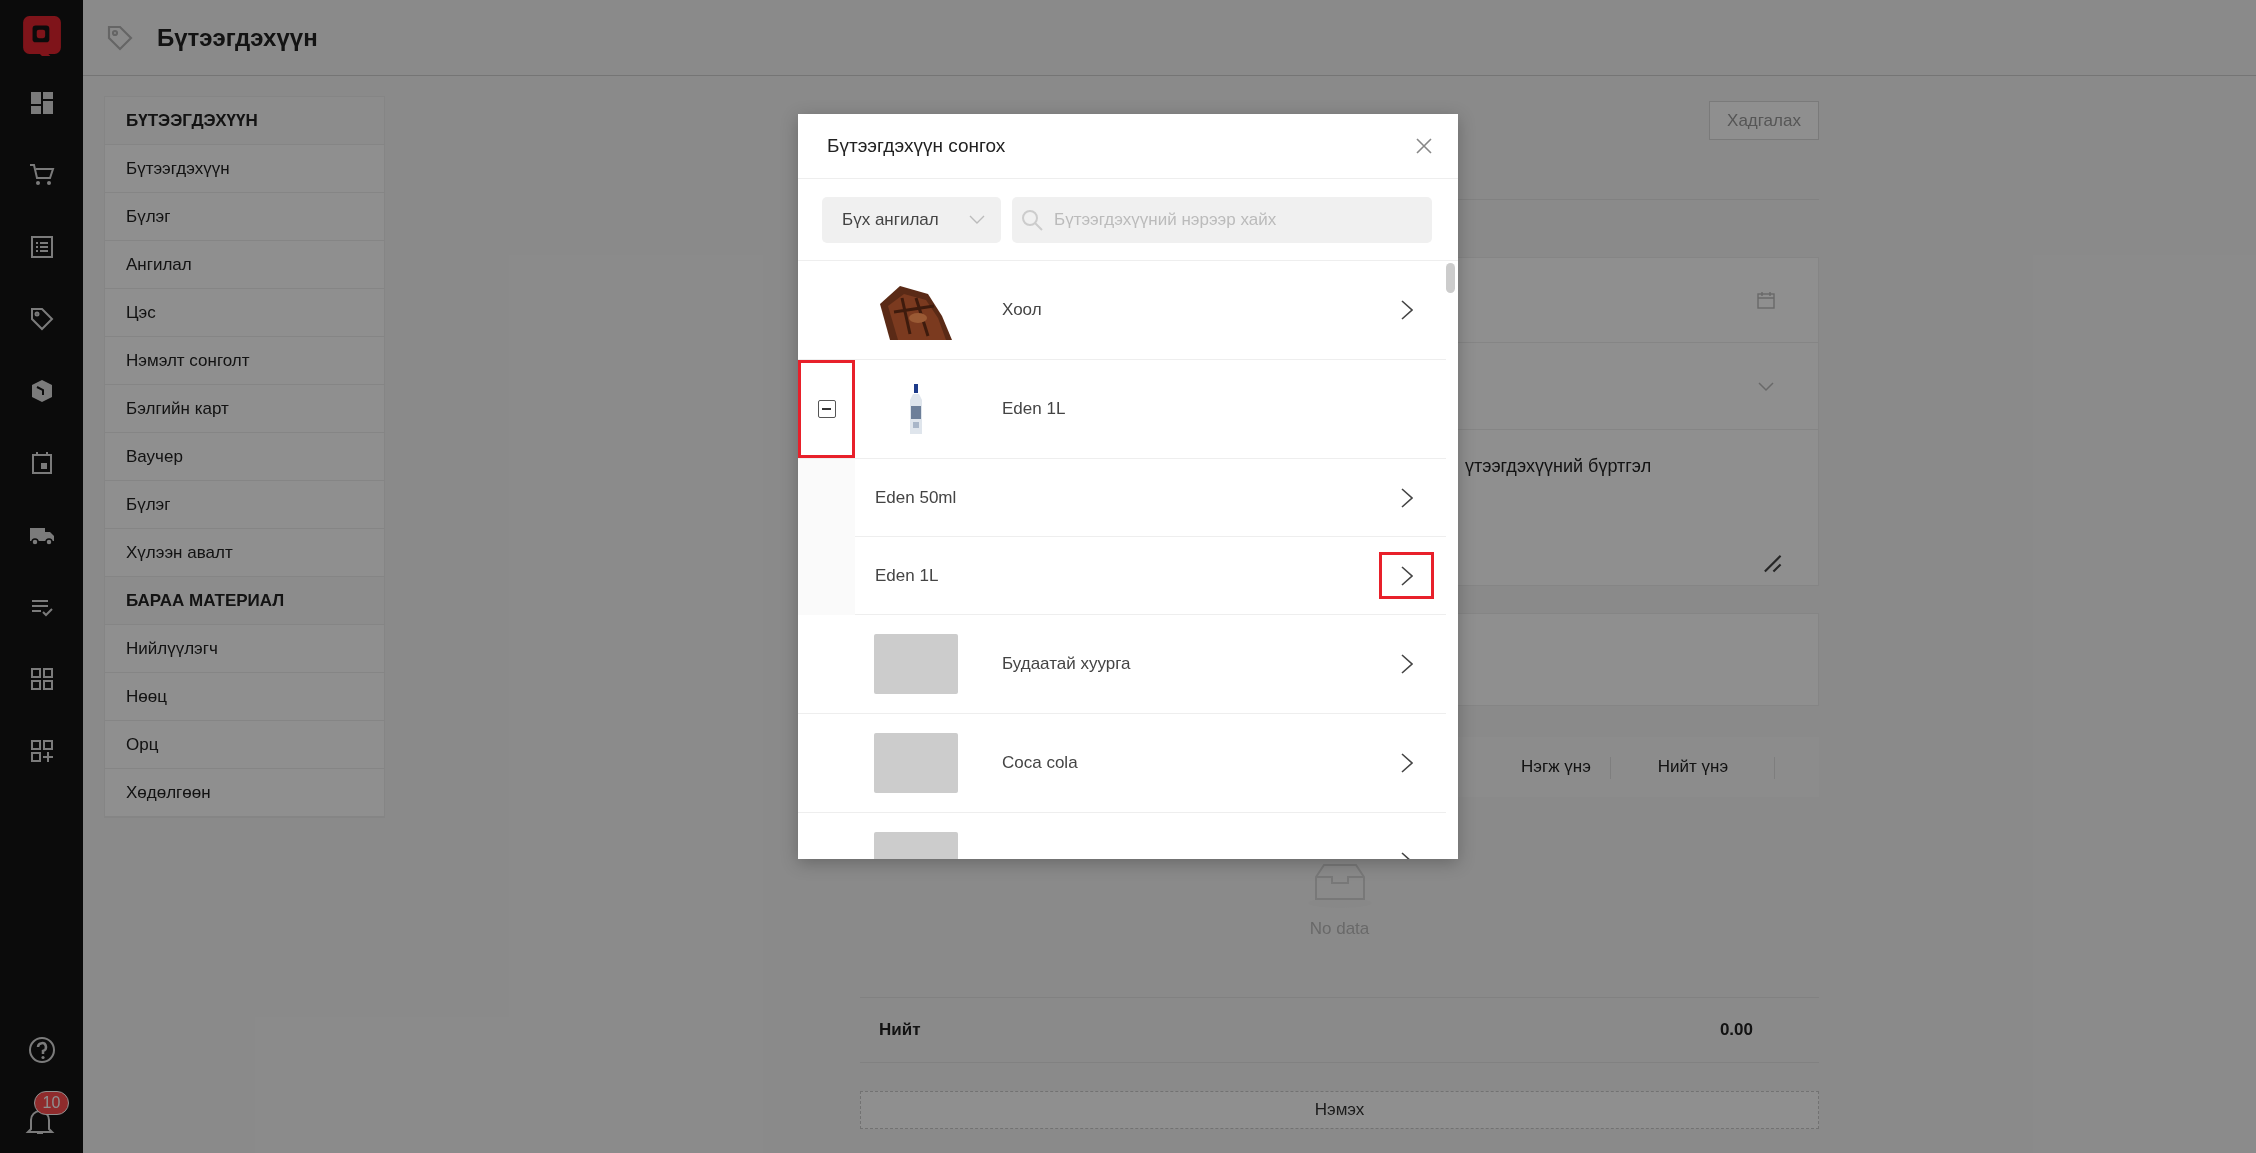 The image size is (2256, 1153). I want to click on field-value: үтээгдэхүүний бүртгэл, so click(1558, 466).